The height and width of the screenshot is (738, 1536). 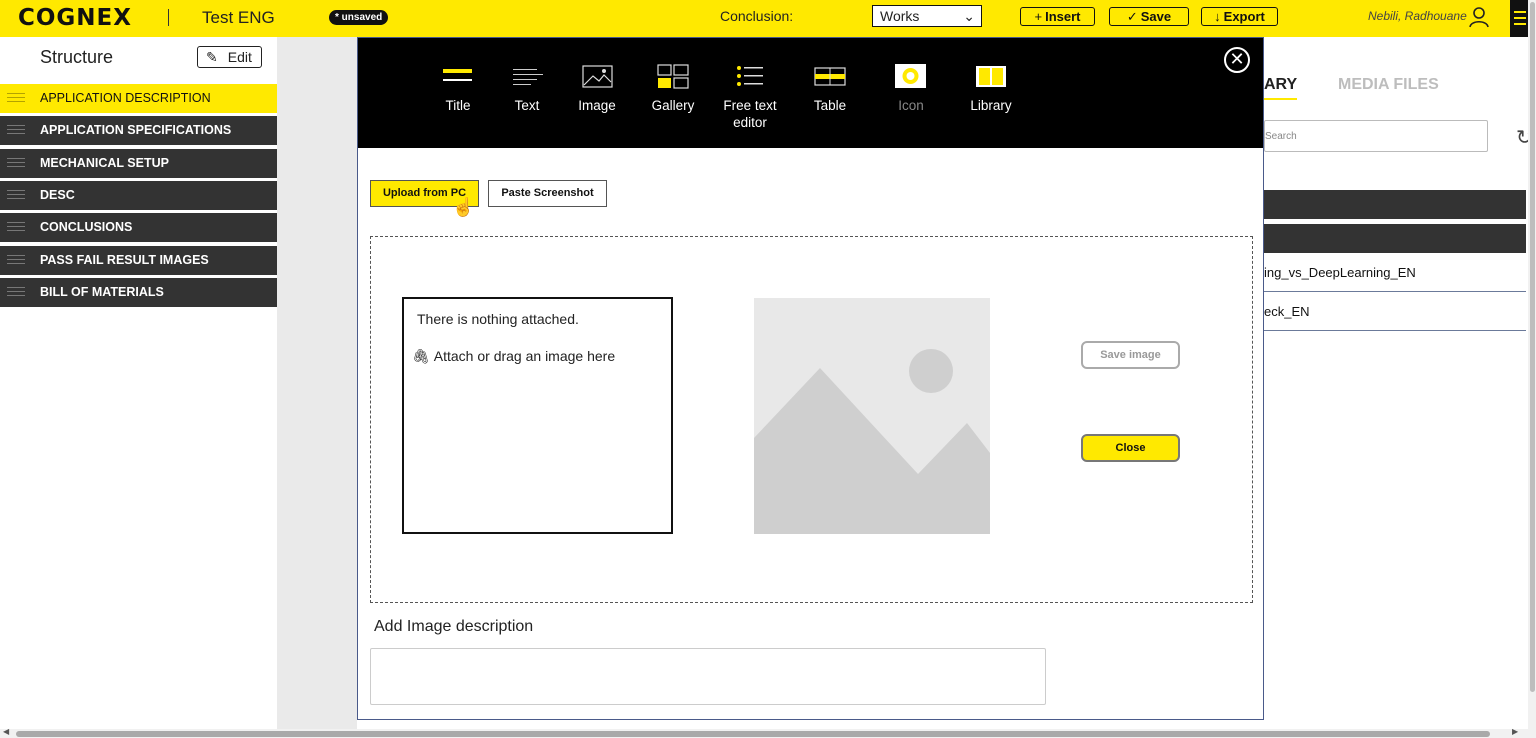 I want to click on title-icon, so click(x=458, y=78).